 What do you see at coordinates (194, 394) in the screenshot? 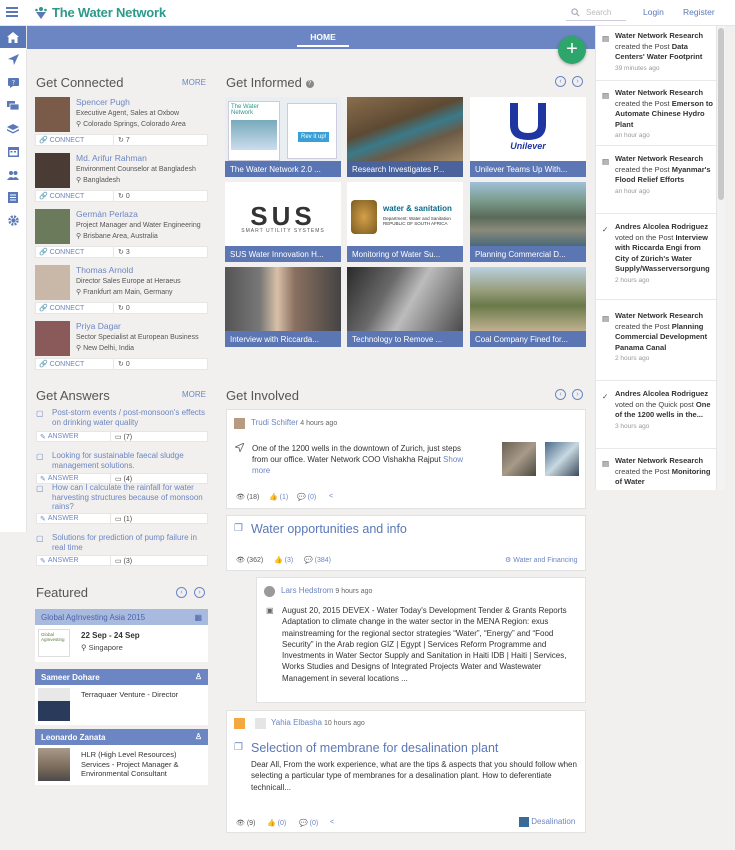
I see `get-answers-more-link: MORE` at bounding box center [194, 394].